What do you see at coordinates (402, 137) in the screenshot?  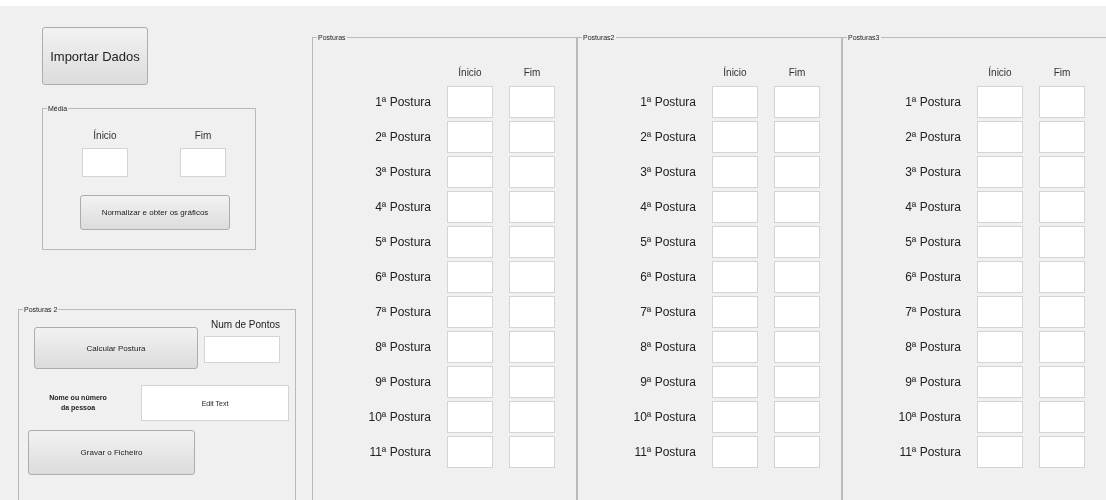 I see `row-label: 2ª Postura` at bounding box center [402, 137].